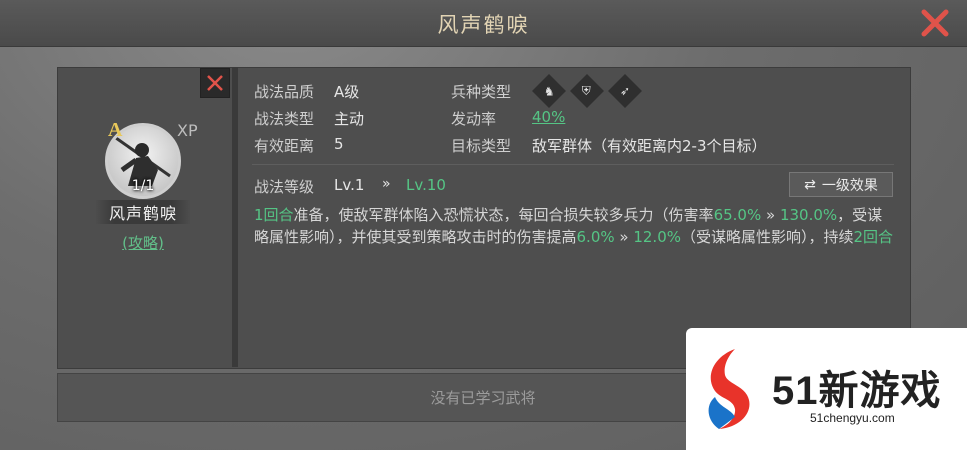 This screenshot has width=967, height=450. What do you see at coordinates (767, 237) in the screenshot?
I see `desc-text: （受谋略属性影响），持续` at bounding box center [767, 237].